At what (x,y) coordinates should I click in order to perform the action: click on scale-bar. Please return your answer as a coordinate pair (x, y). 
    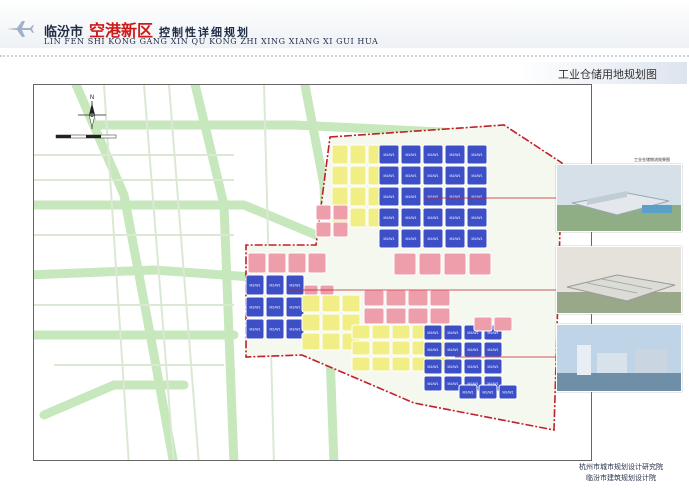
    Looking at the image, I should click on (86, 136).